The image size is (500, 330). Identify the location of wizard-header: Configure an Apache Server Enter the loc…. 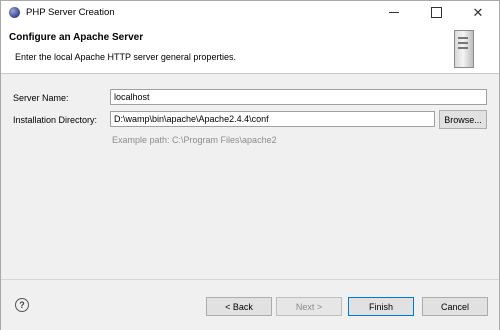
(250, 49).